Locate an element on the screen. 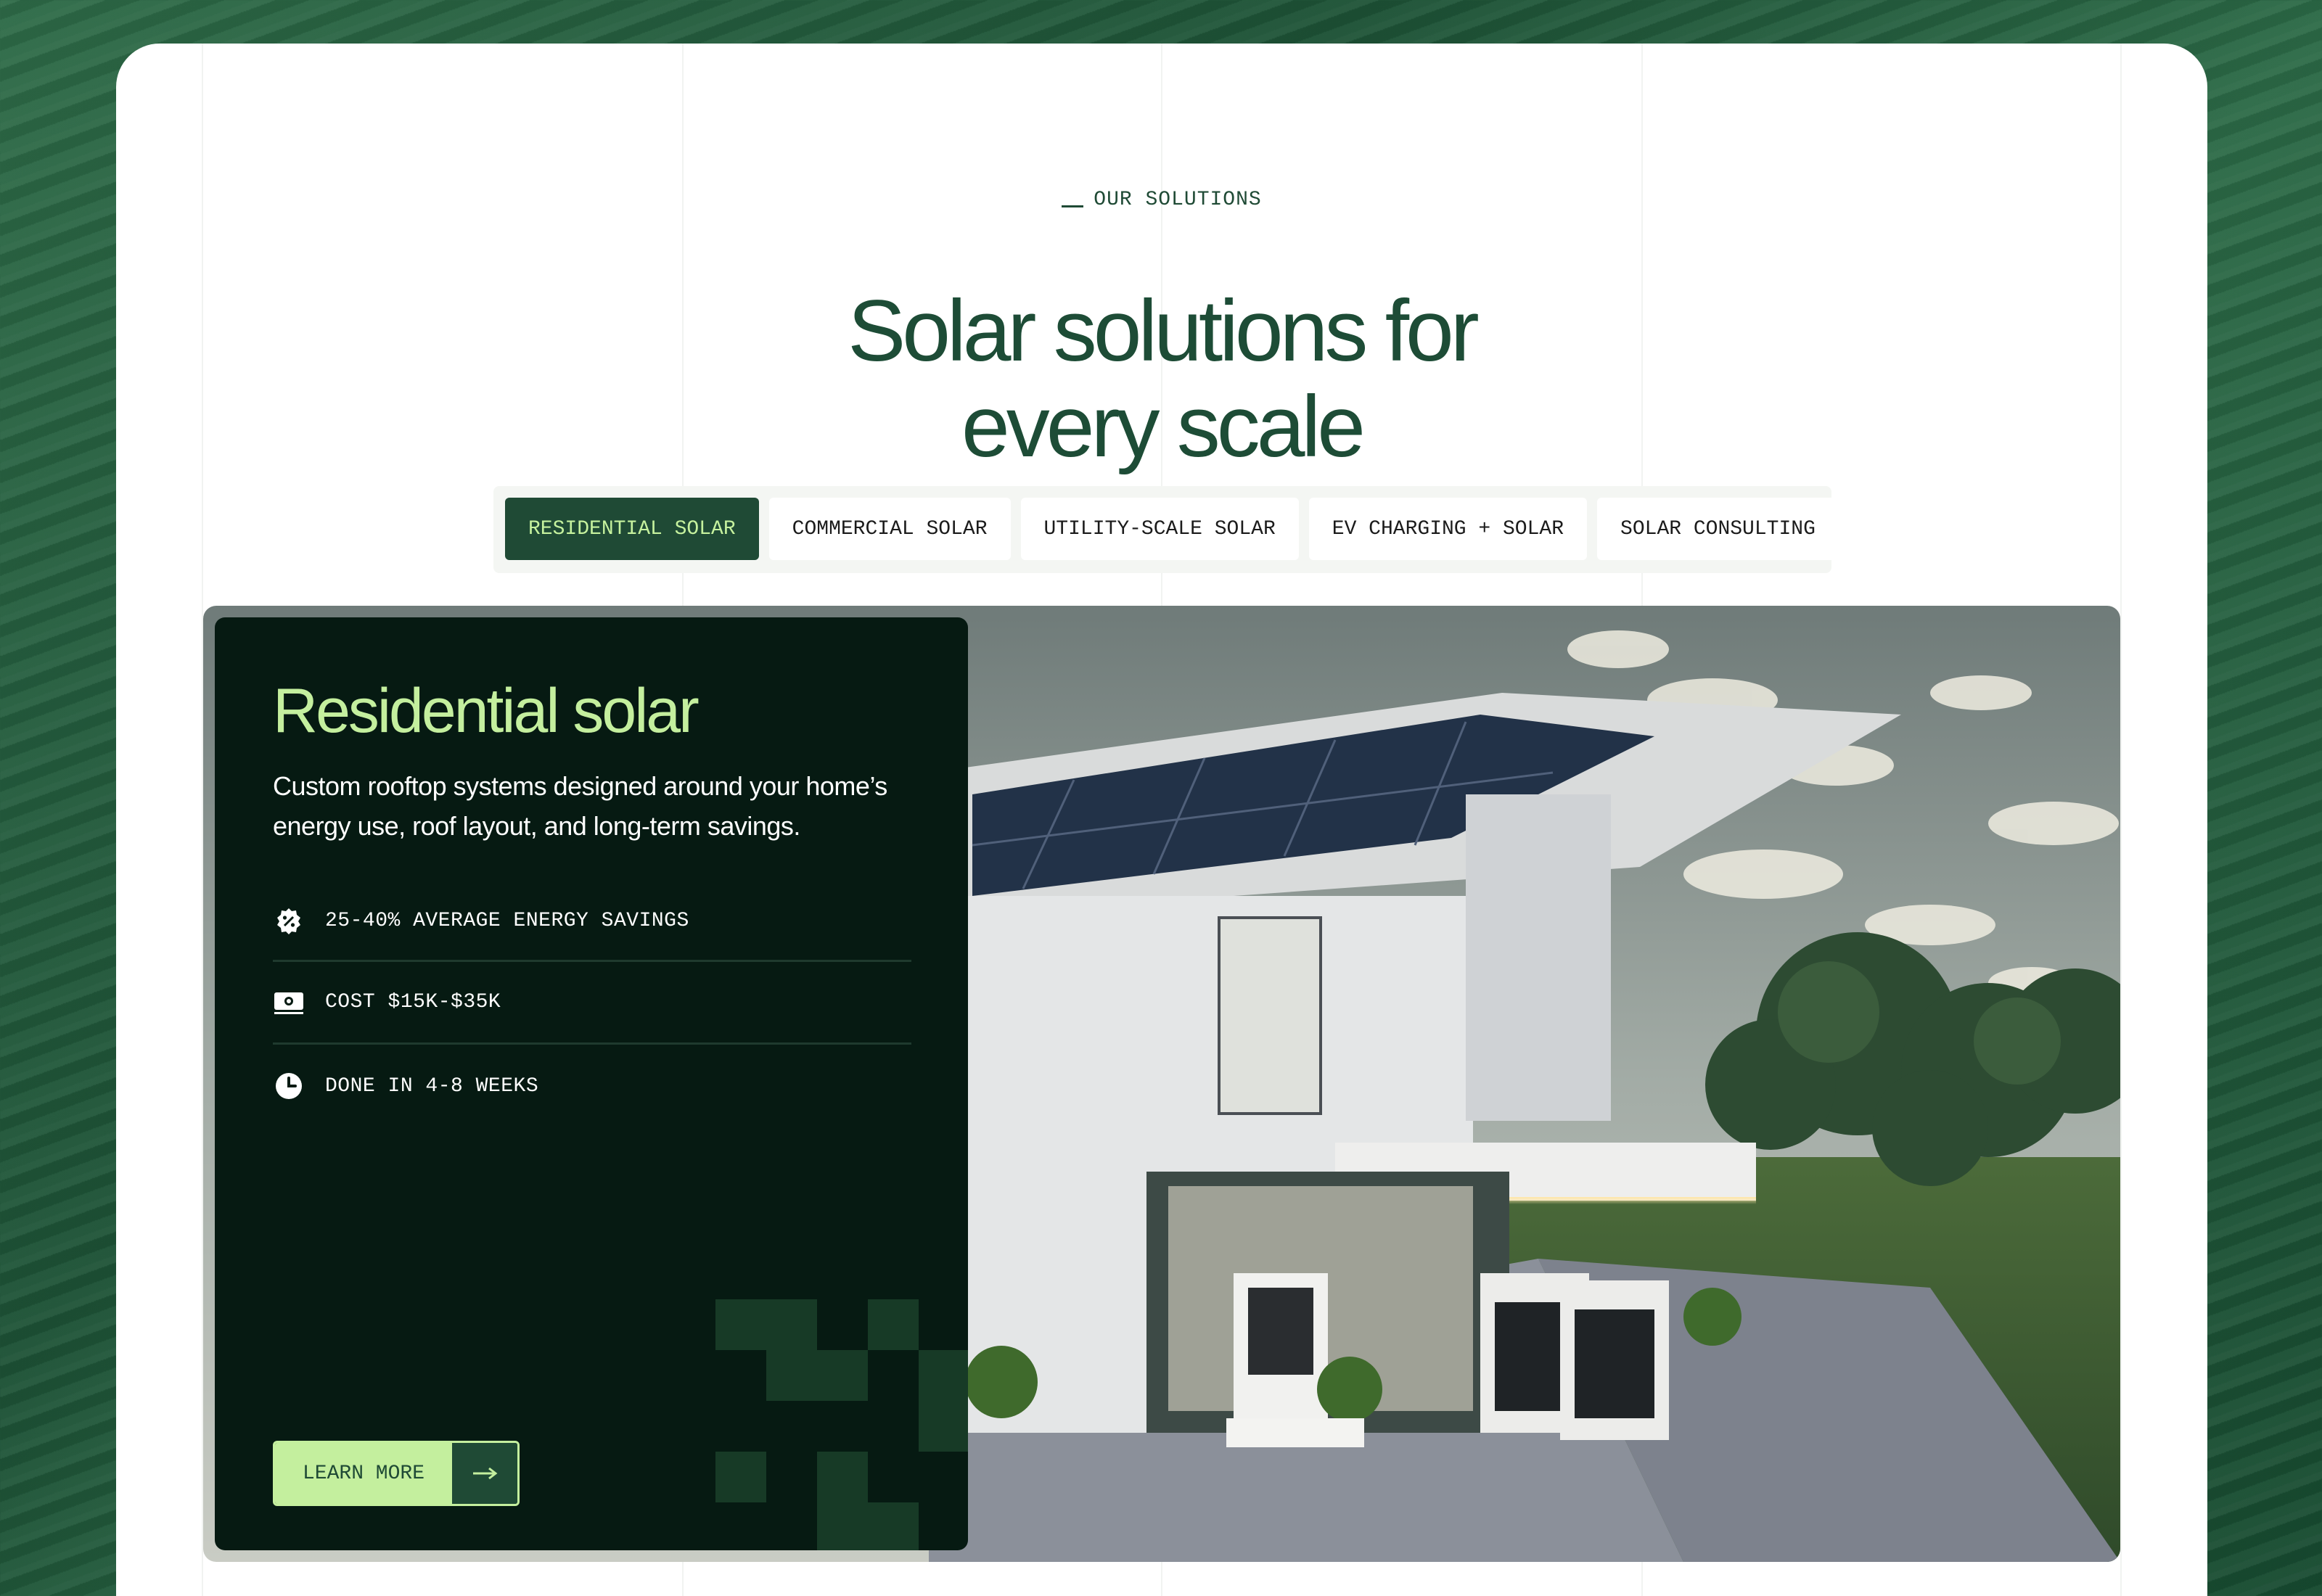 This screenshot has height=1596, width=2322. feature-item: COST $15K-$35K is located at coordinates (592, 1003).